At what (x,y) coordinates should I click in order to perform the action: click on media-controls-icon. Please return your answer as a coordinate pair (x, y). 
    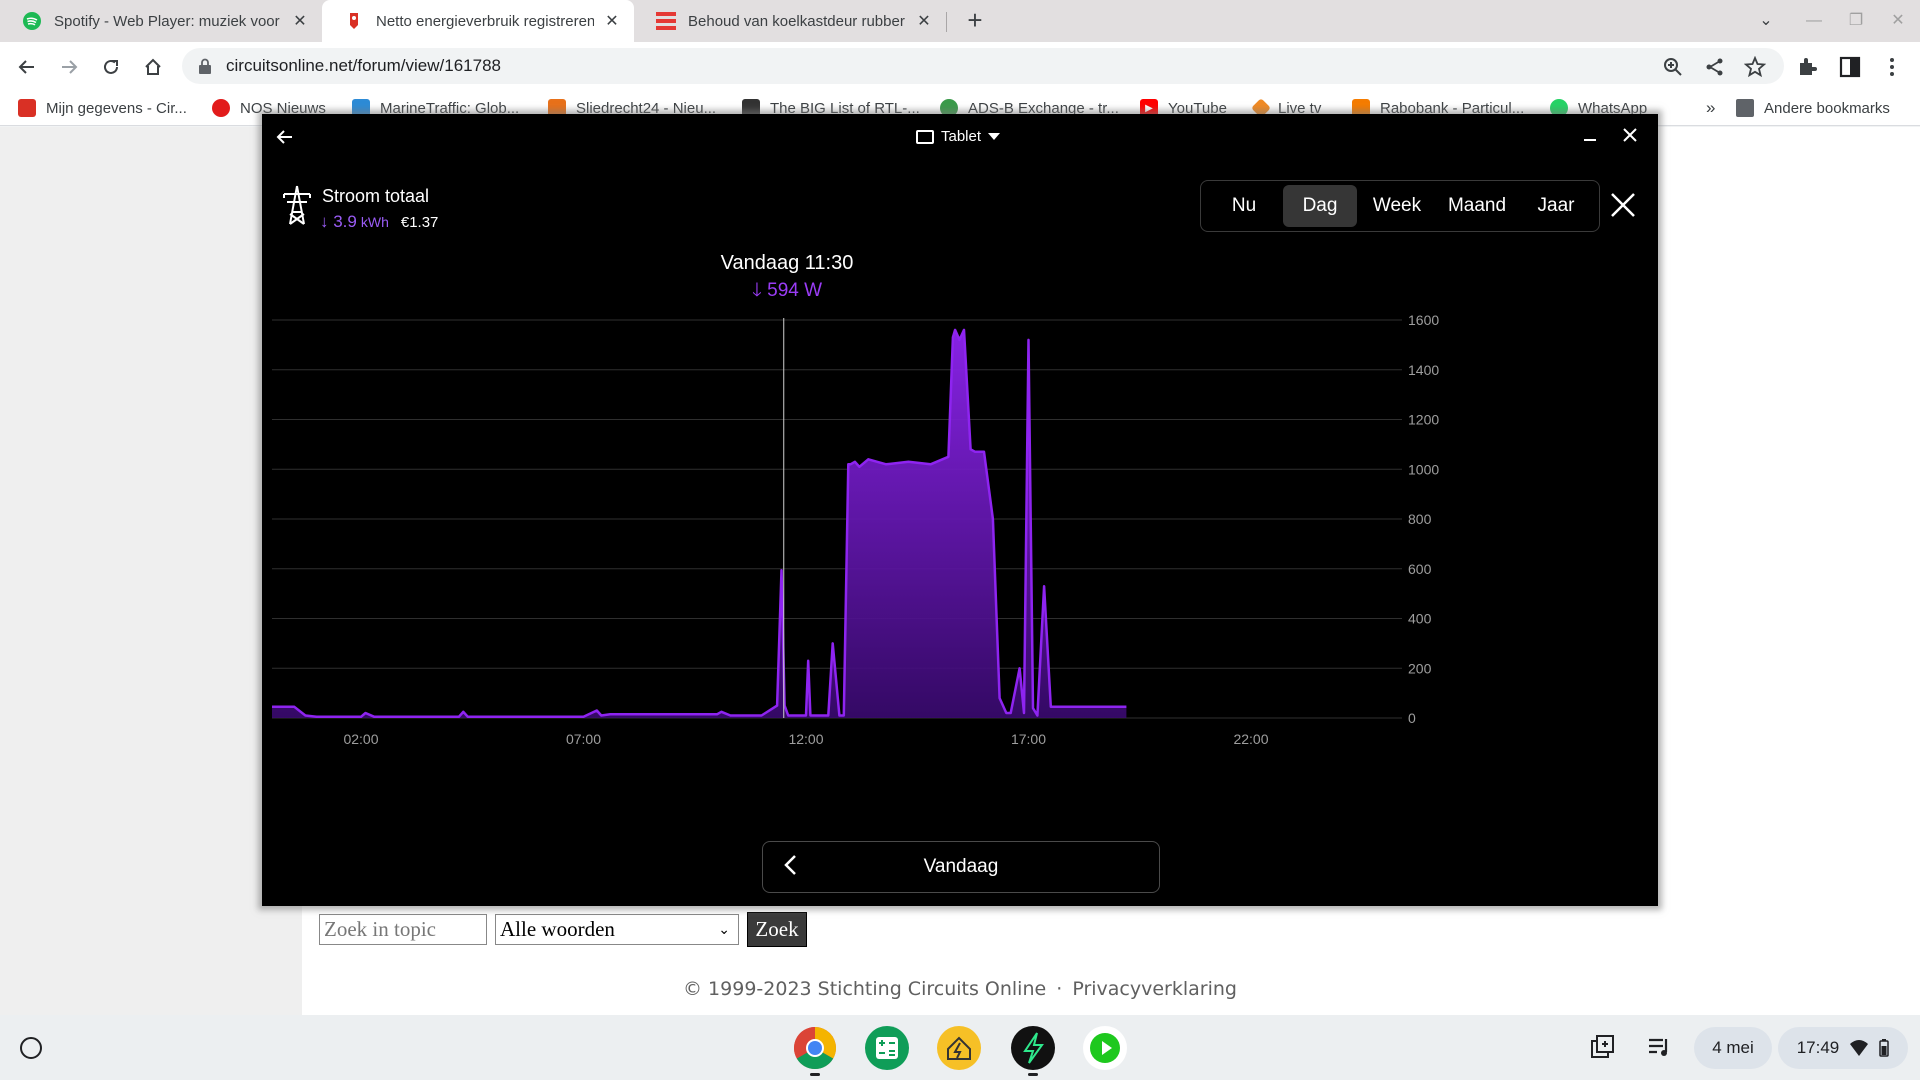
    Looking at the image, I should click on (1660, 1047).